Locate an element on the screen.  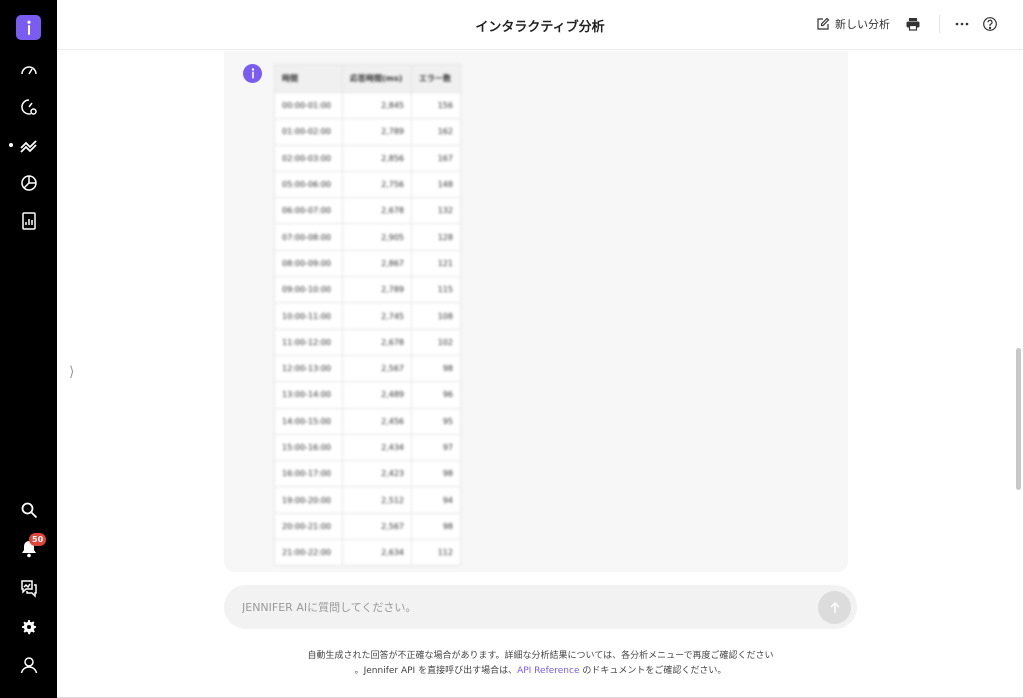
cell-response-time: 2,512 is located at coordinates (377, 500).